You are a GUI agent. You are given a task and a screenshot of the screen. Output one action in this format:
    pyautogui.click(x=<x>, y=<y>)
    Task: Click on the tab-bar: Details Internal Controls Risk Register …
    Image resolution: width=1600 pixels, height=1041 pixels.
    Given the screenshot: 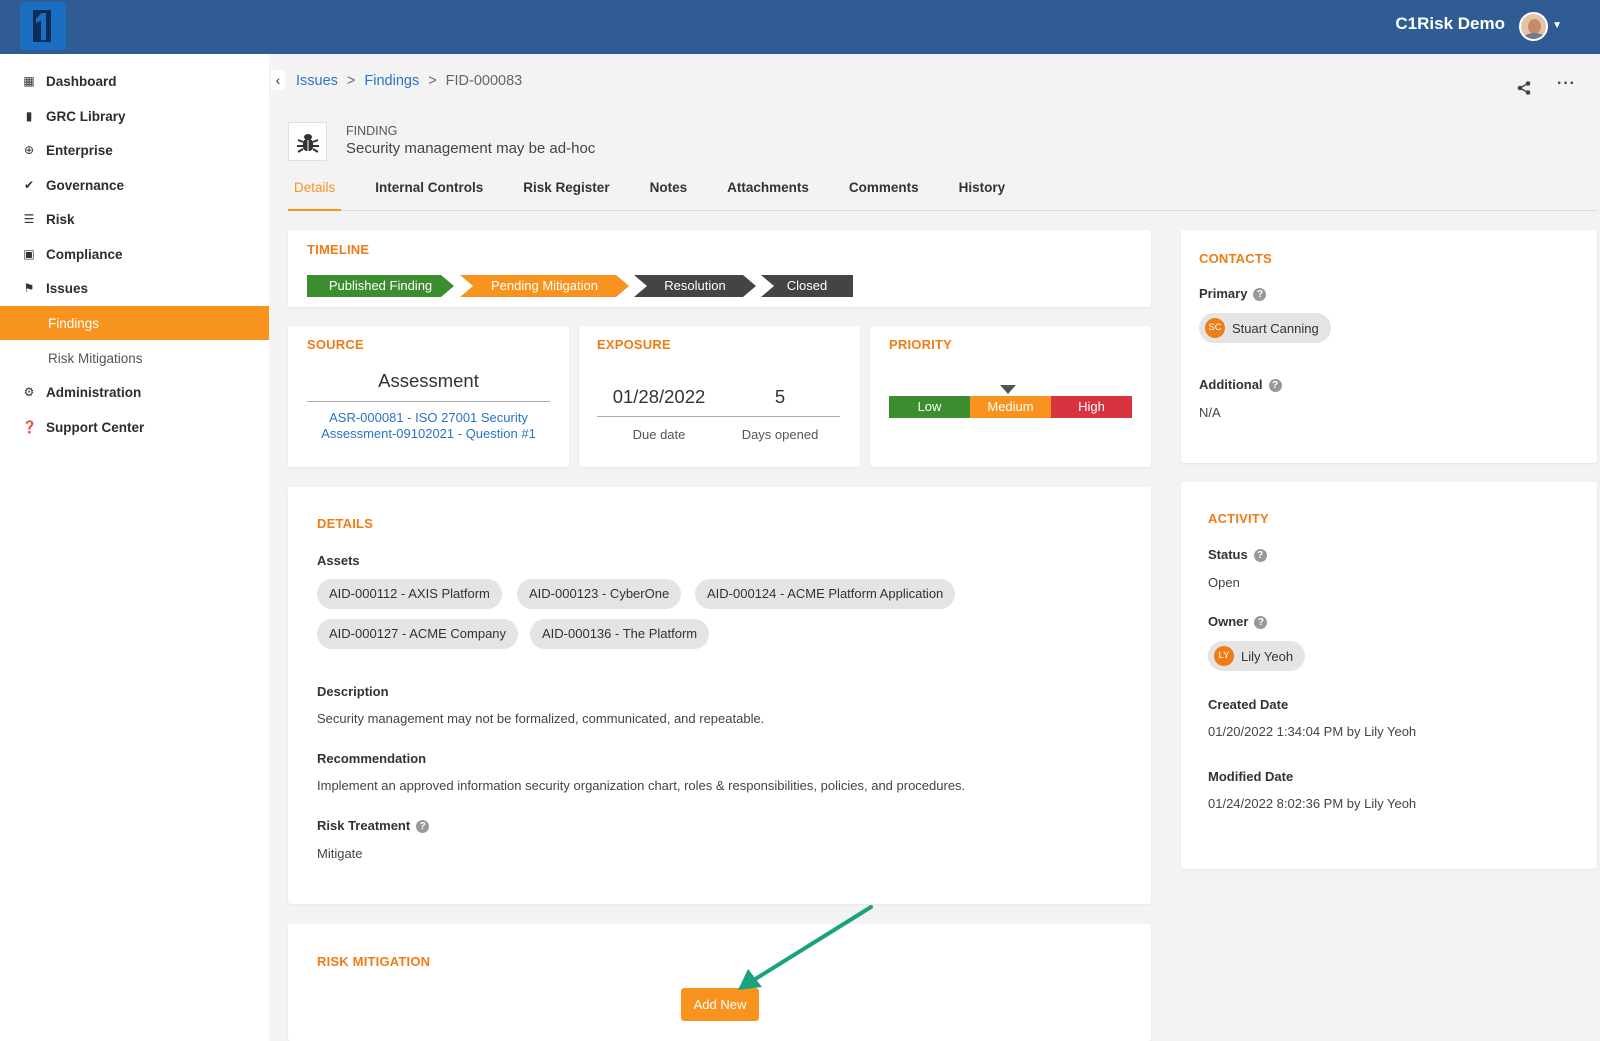 What is the action you would take?
    pyautogui.click(x=943, y=193)
    